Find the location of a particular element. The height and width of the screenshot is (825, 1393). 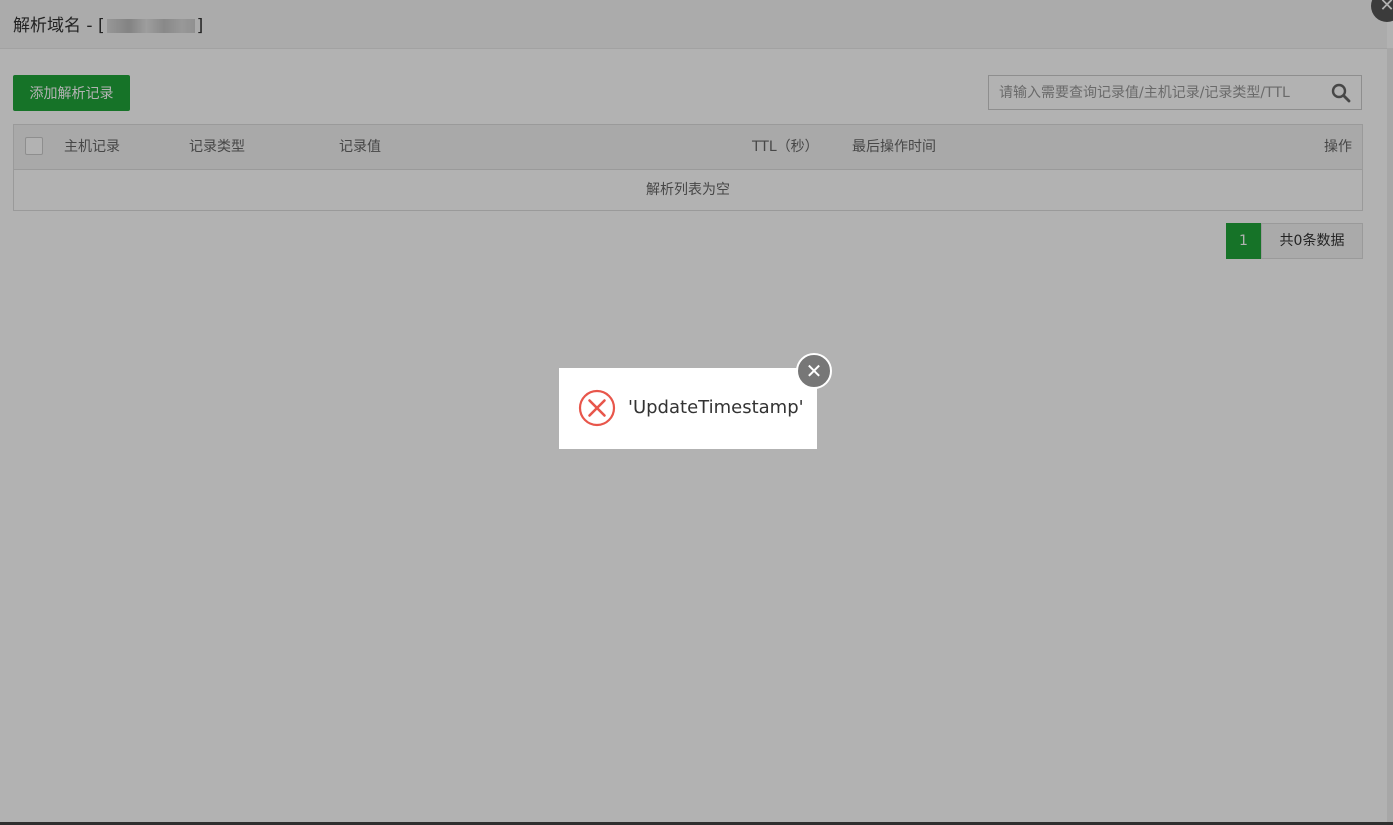

message-close-icon: ✕ is located at coordinates (814, 371).